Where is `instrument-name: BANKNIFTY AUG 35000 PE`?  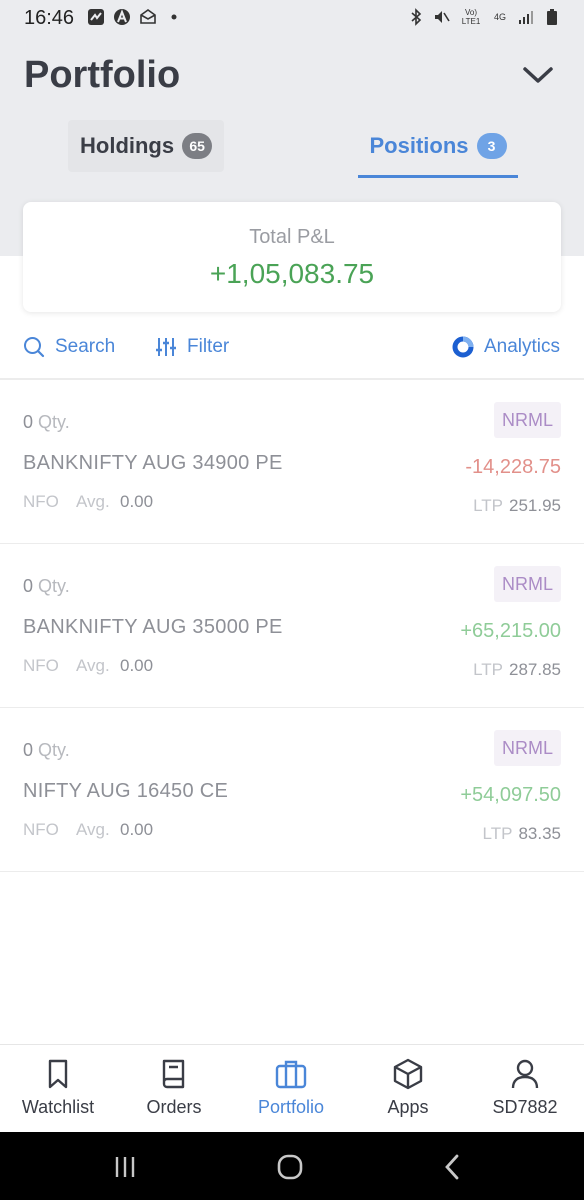 instrument-name: BANKNIFTY AUG 35000 PE is located at coordinates (153, 627).